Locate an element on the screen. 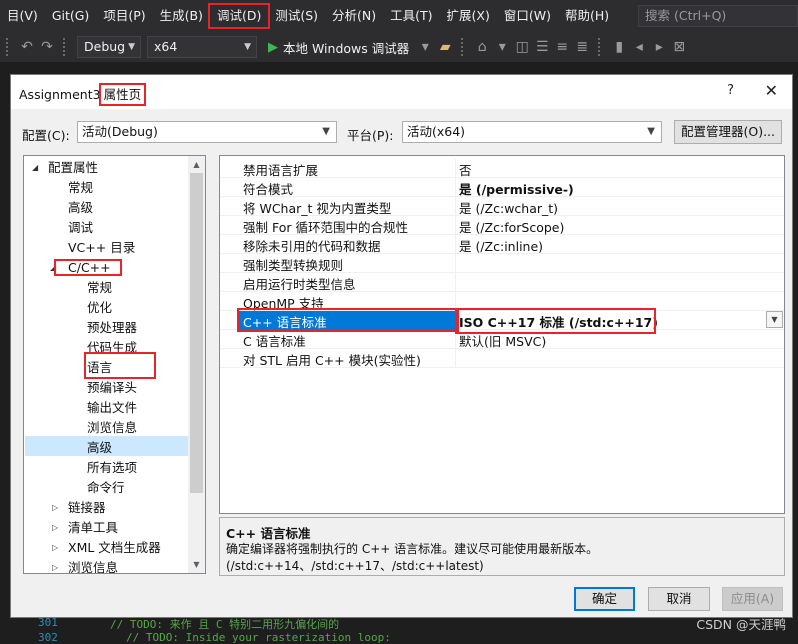  run-button: ▶ 本地 Windows 调试器 is located at coordinates (338, 47).